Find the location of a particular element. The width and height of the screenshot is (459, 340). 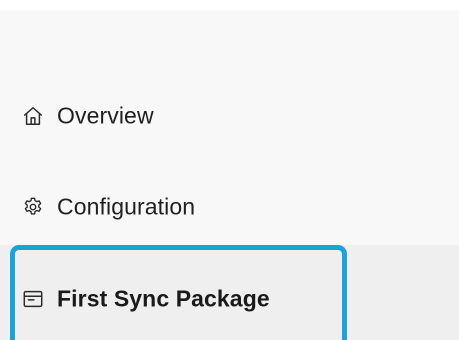

nav-item-first-sync-package-label: First Sync Package is located at coordinates (163, 298).